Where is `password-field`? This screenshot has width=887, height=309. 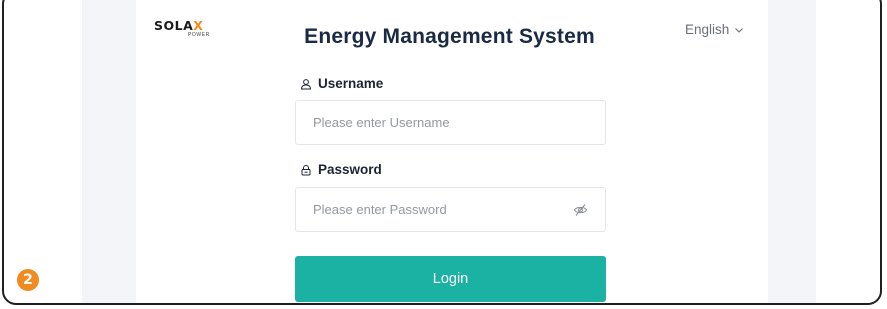 password-field is located at coordinates (450, 209).